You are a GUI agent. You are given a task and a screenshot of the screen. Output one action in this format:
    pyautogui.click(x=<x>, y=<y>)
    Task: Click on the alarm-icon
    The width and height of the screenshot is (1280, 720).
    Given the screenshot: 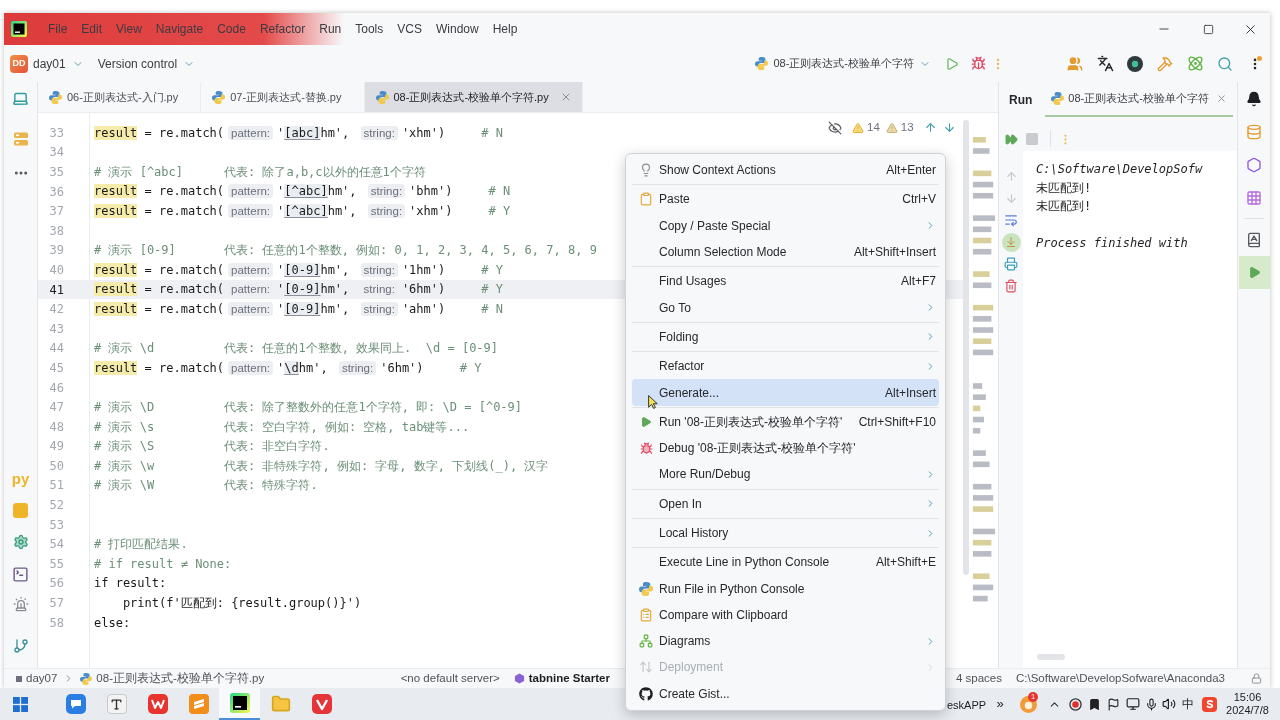 What is the action you would take?
    pyautogui.click(x=20, y=604)
    